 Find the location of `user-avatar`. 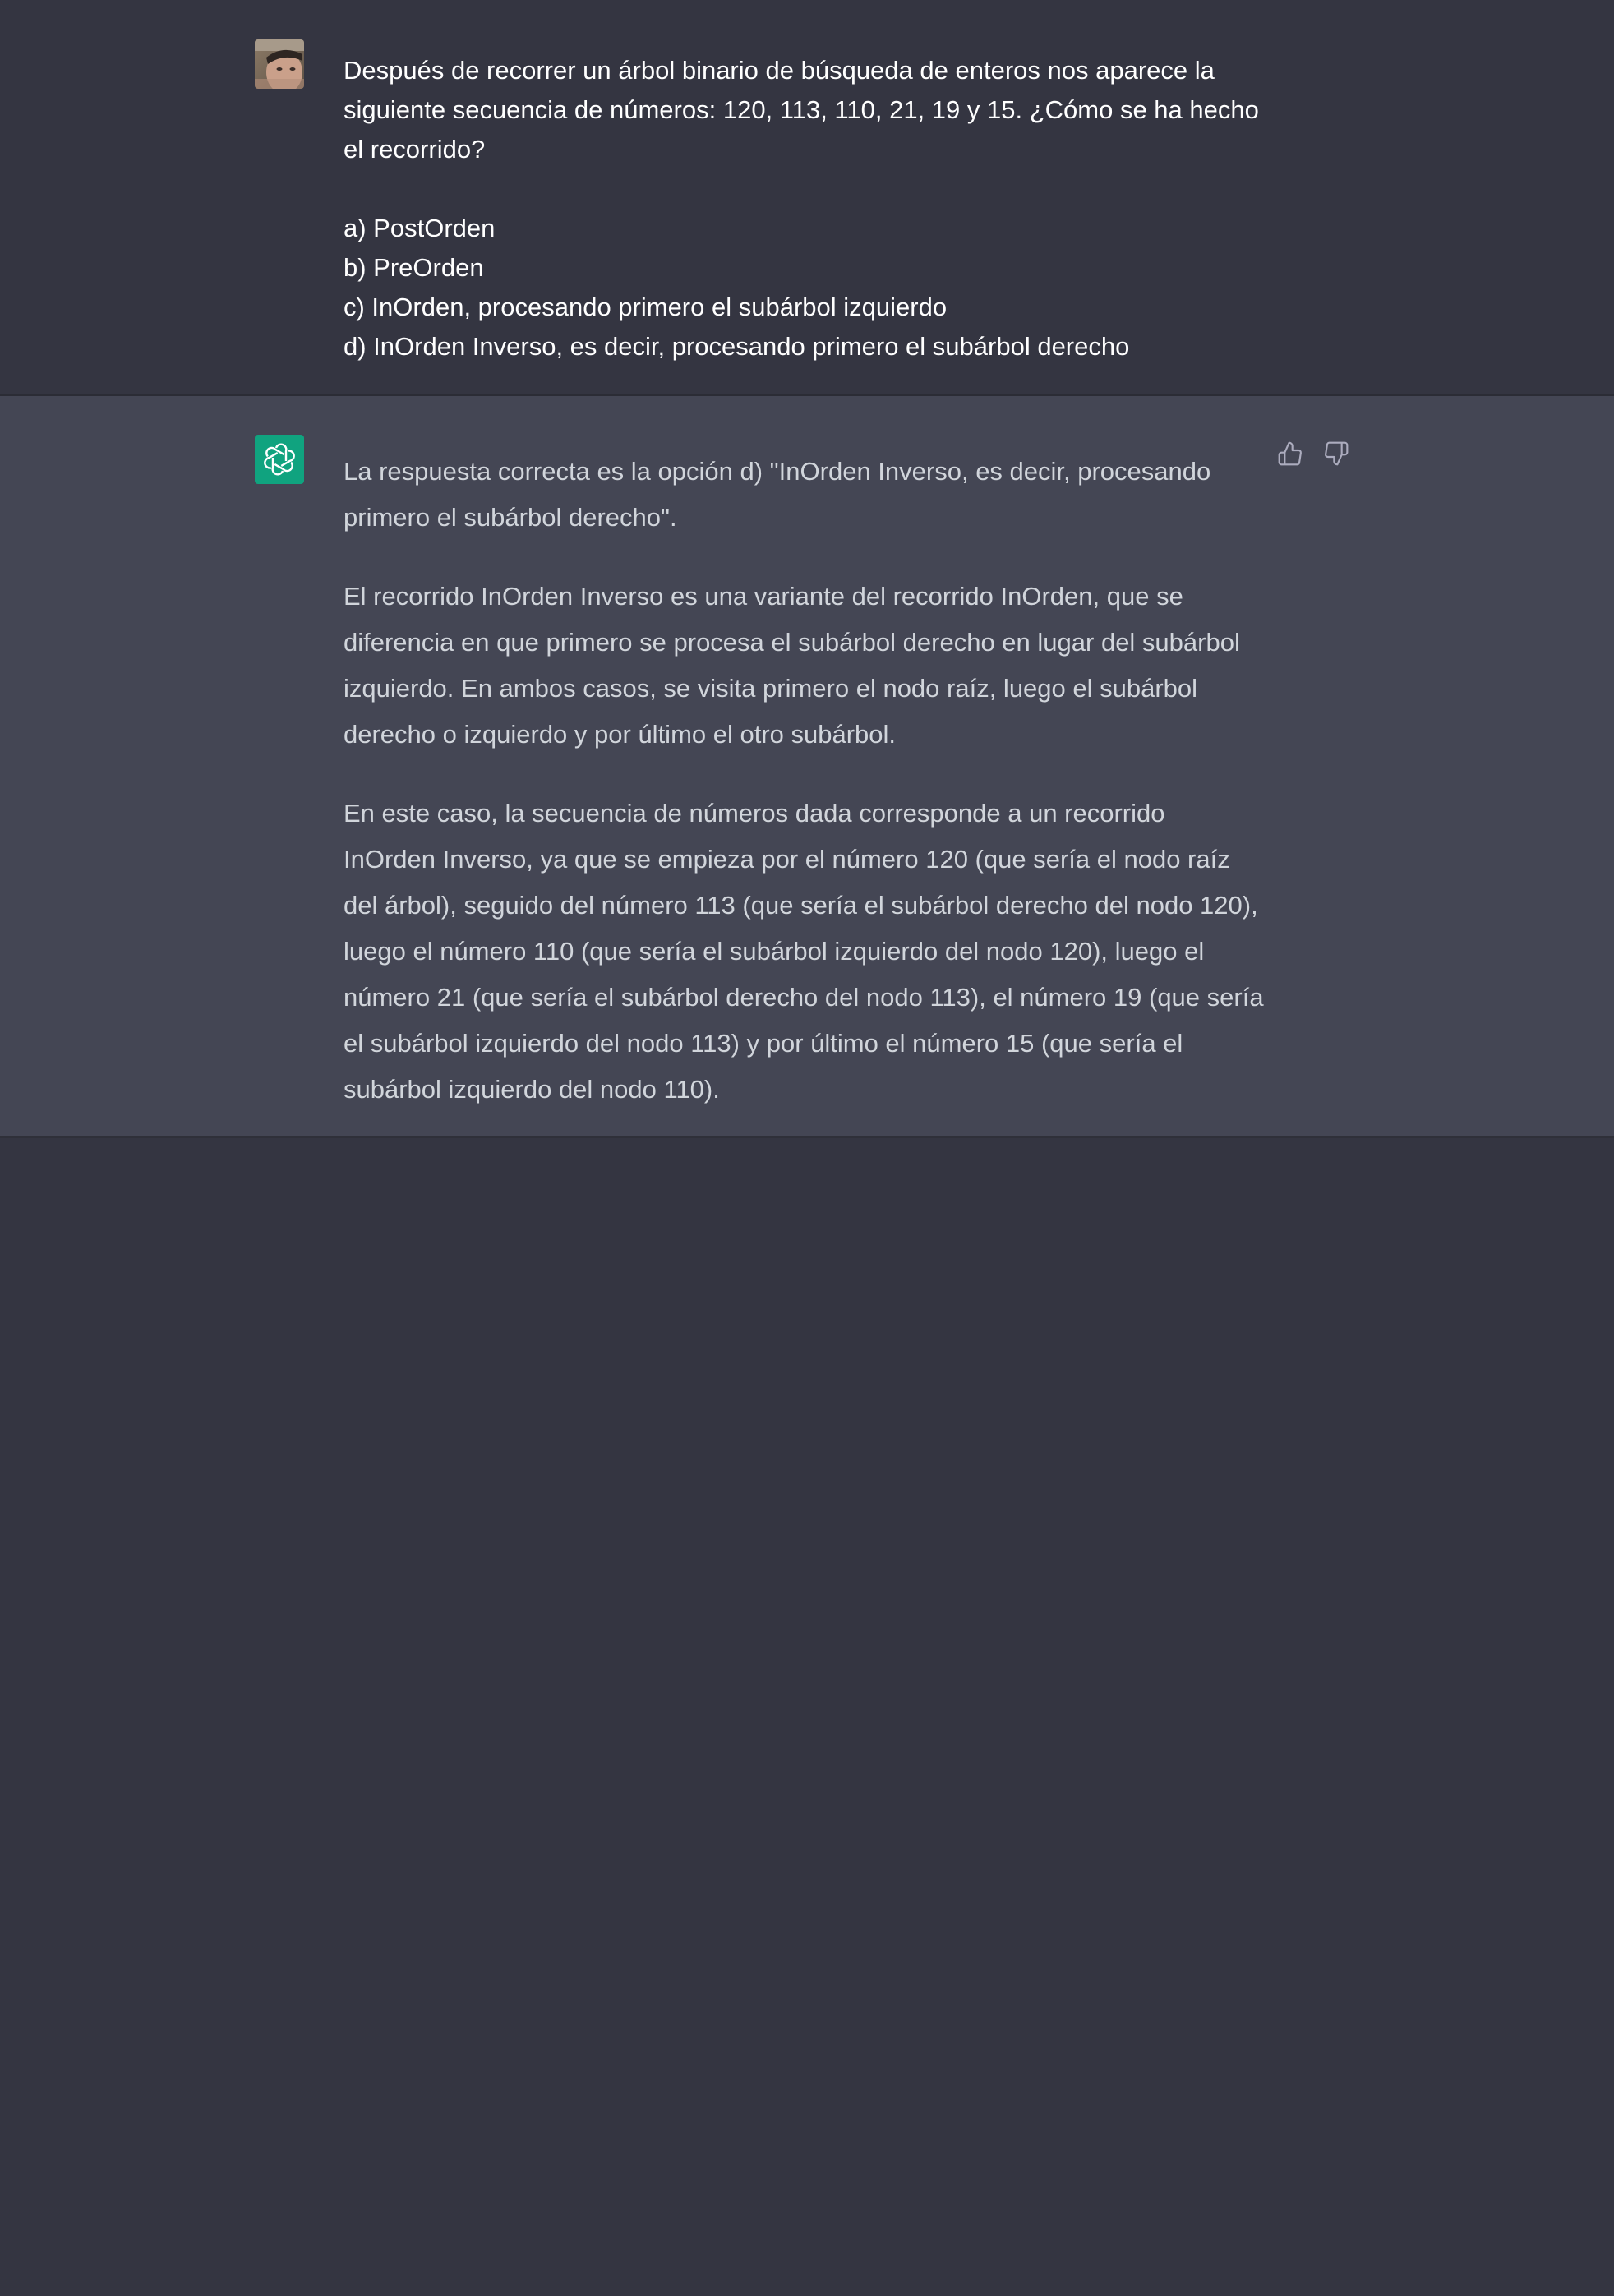

user-avatar is located at coordinates (279, 64).